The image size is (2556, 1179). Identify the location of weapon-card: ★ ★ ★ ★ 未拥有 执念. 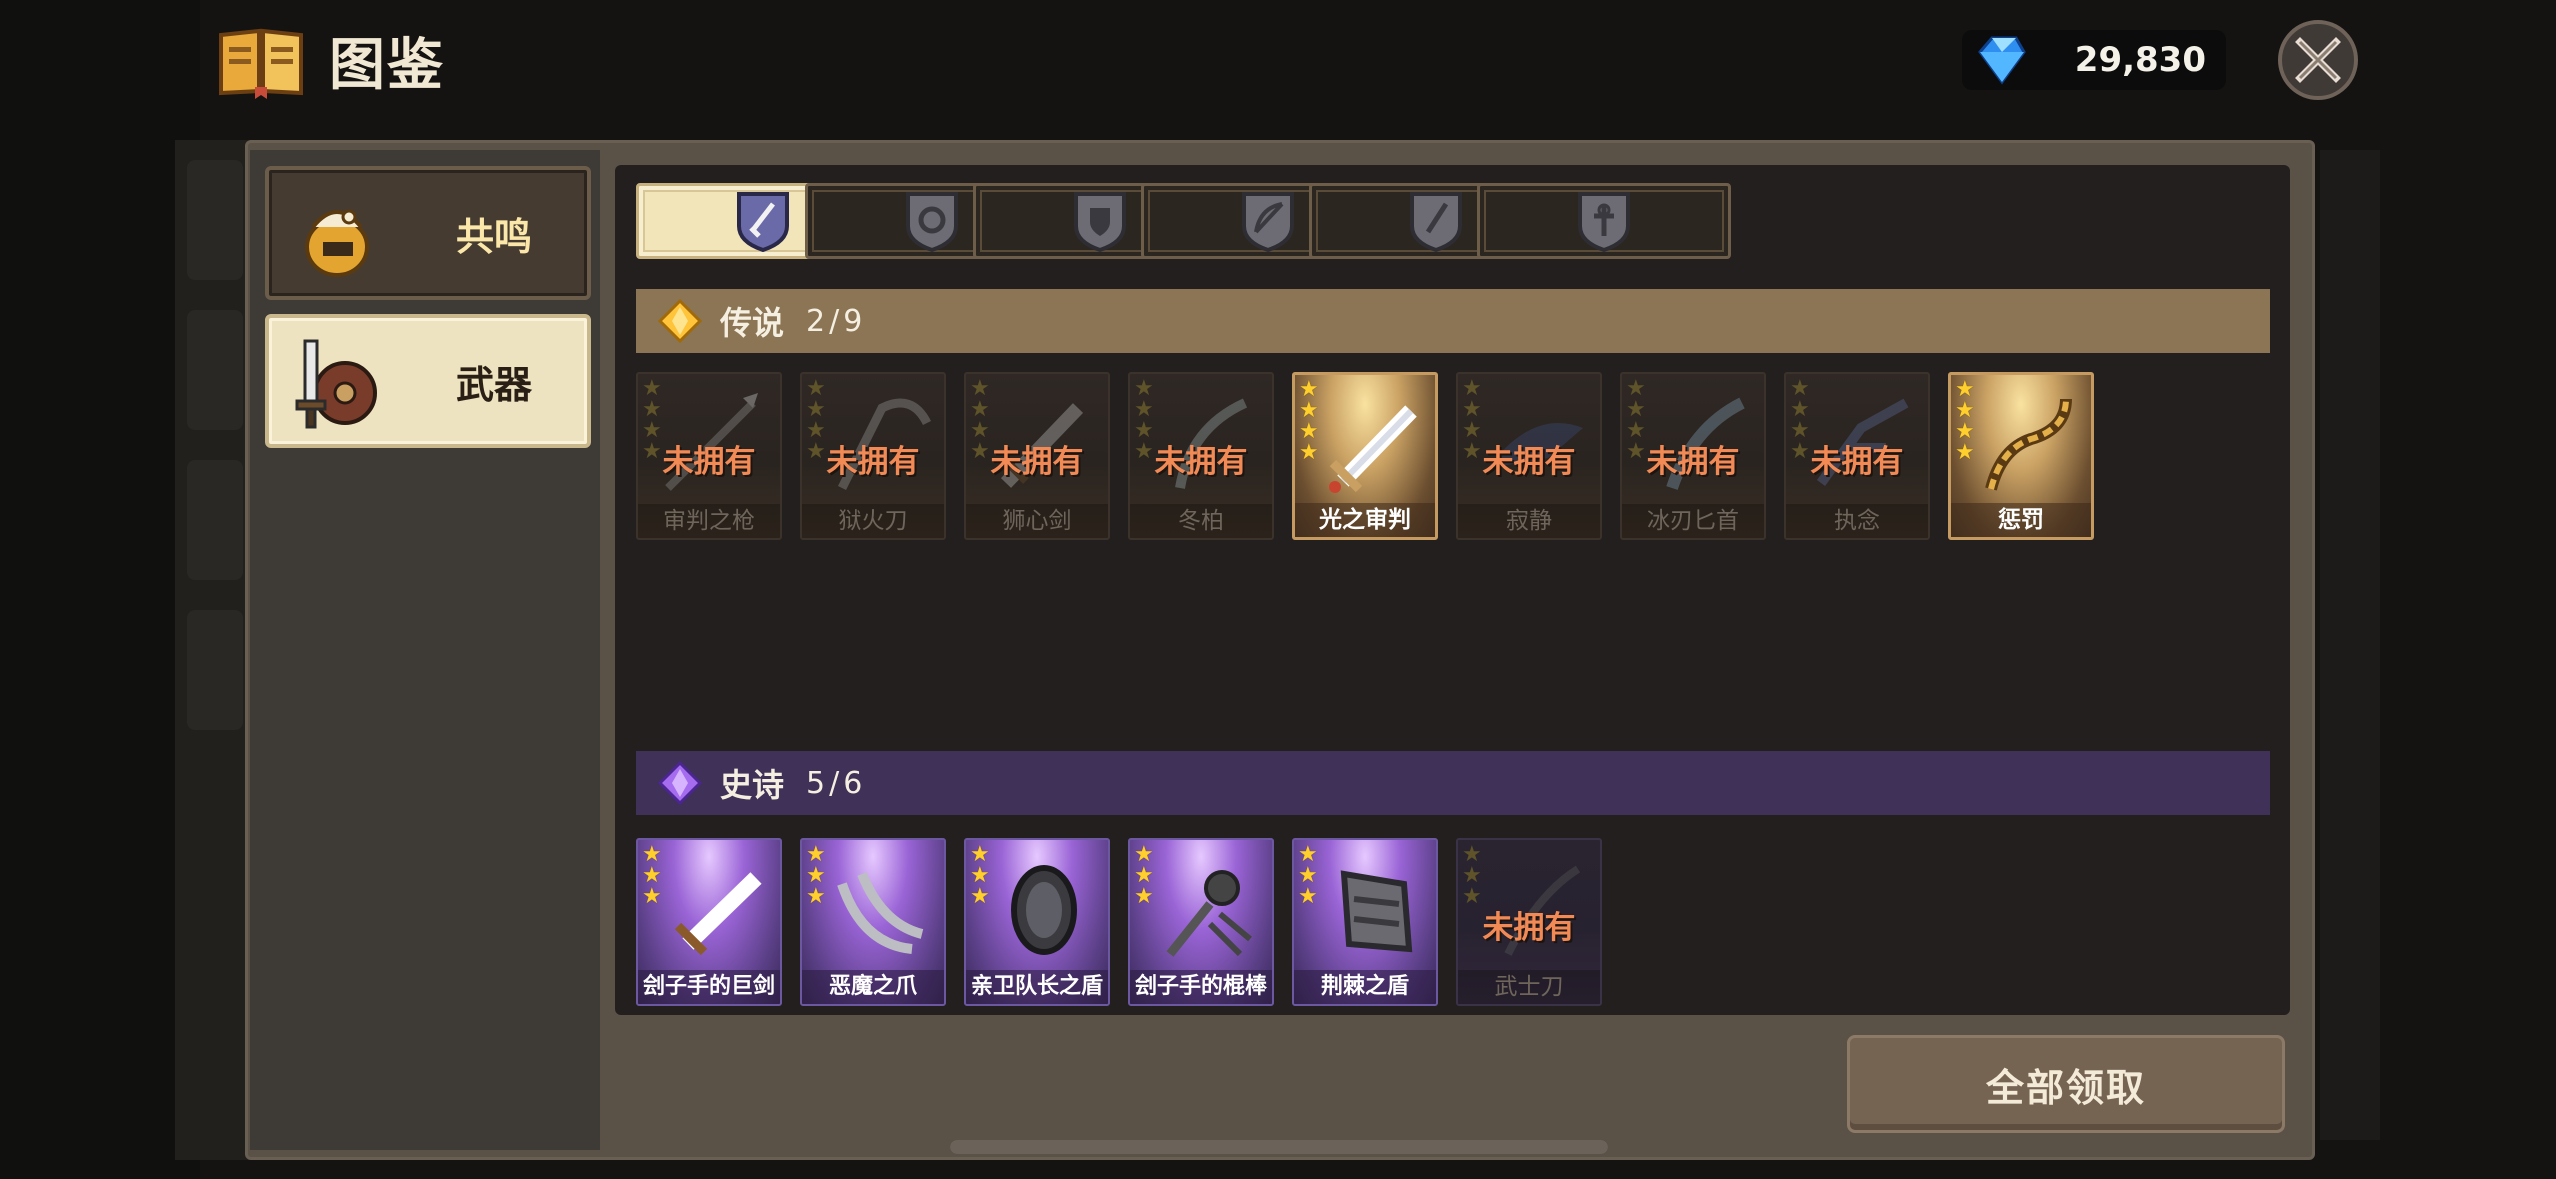
(1857, 456).